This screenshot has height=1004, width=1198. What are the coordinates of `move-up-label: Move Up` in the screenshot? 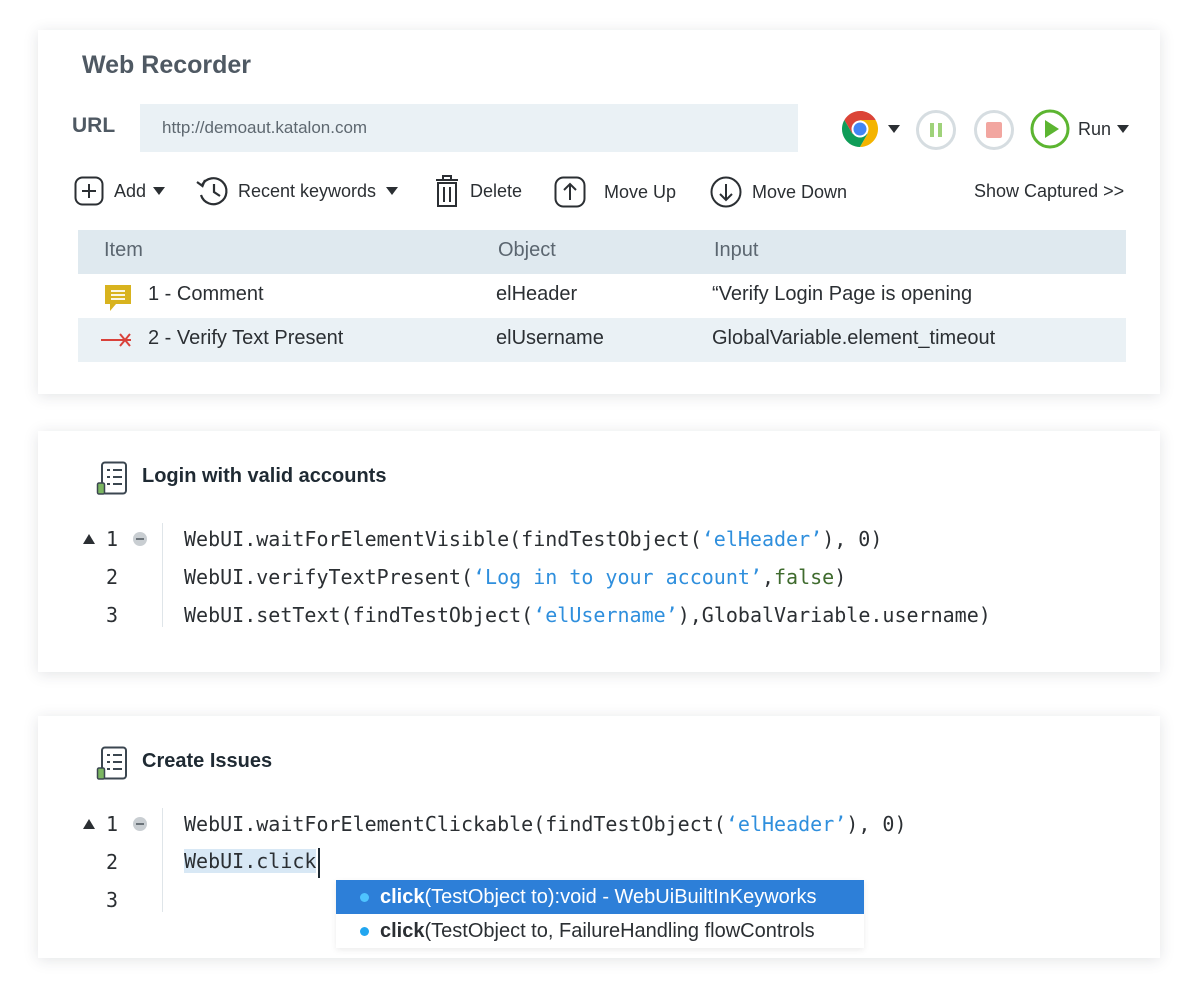 It's located at (640, 191).